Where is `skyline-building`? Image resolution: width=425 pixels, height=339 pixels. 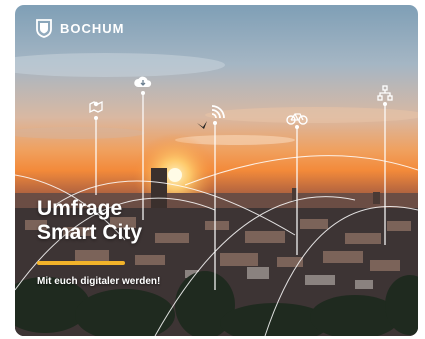
skyline-building is located at coordinates (376, 198).